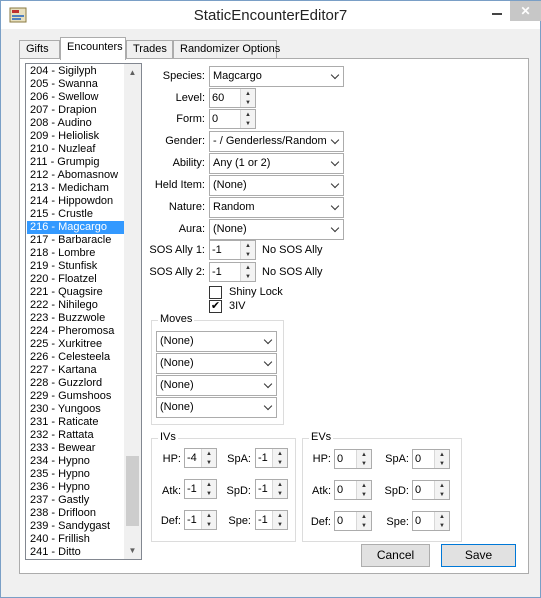  What do you see at coordinates (75, 383) in the screenshot?
I see `list-item: 228 - Guzzlord` at bounding box center [75, 383].